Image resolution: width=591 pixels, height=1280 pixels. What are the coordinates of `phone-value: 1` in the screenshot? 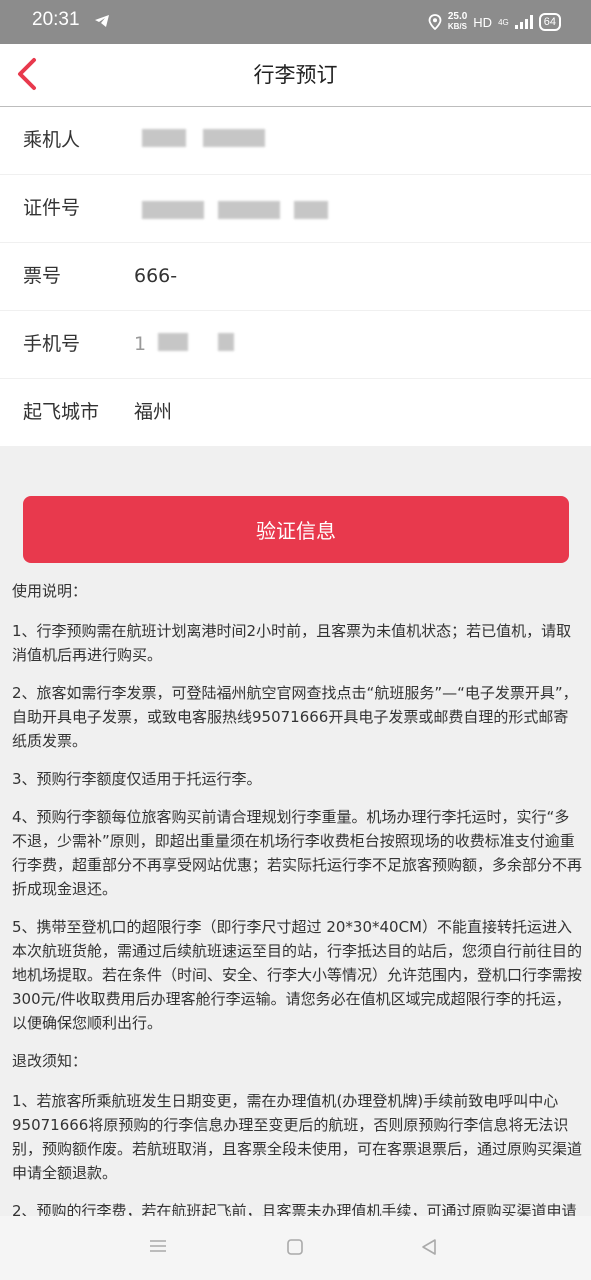 It's located at (140, 344).